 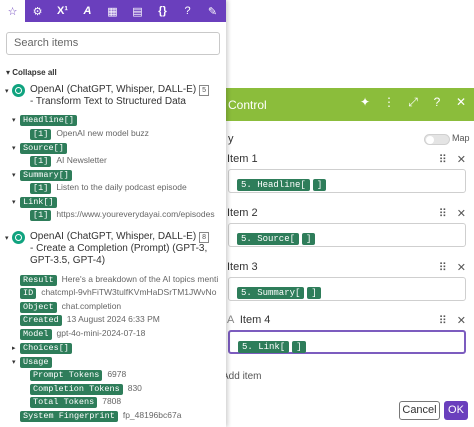 I want to click on tab-edit: ✎, so click(x=212, y=11).